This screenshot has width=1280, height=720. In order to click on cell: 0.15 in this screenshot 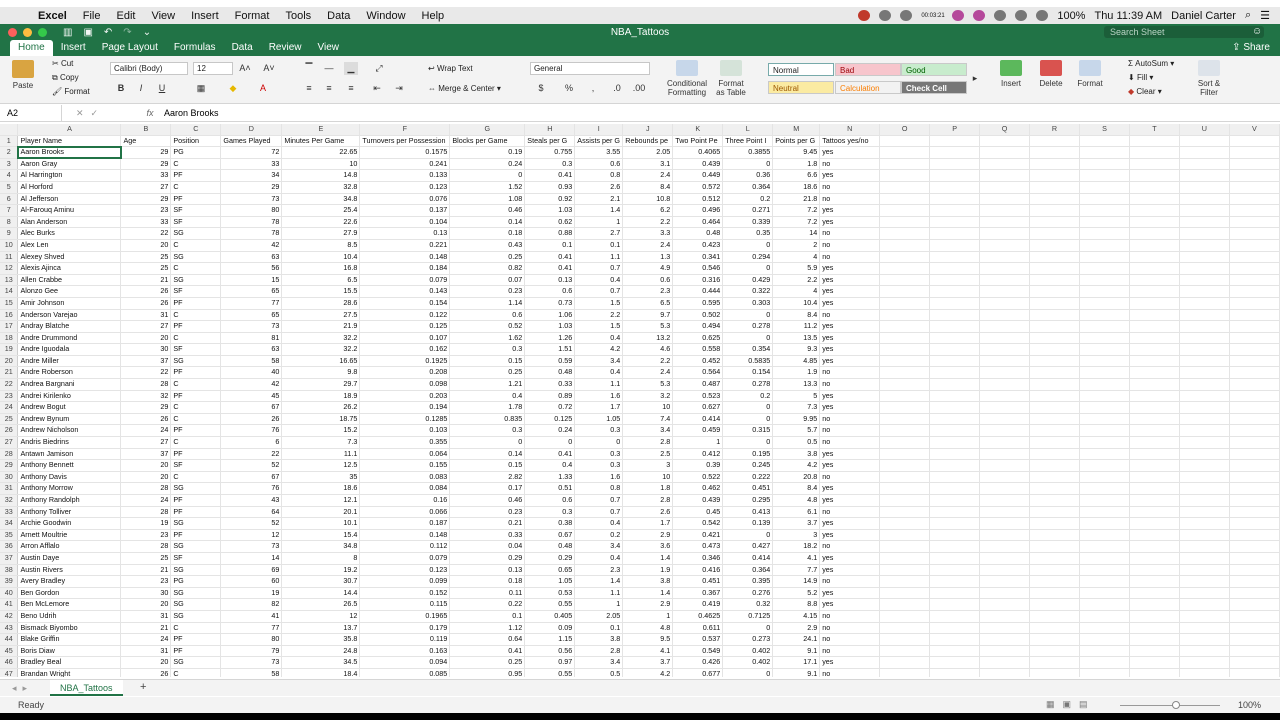, I will do `click(487, 465)`.